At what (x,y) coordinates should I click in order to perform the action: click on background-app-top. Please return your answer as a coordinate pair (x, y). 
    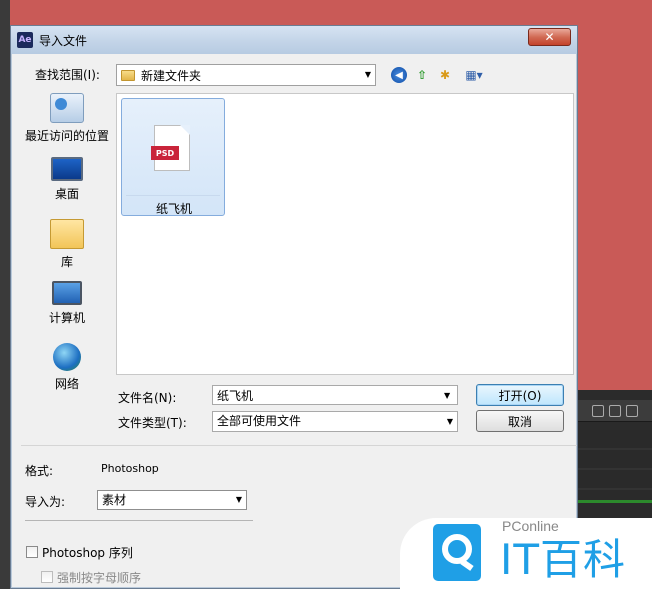
    Looking at the image, I should click on (326, 12).